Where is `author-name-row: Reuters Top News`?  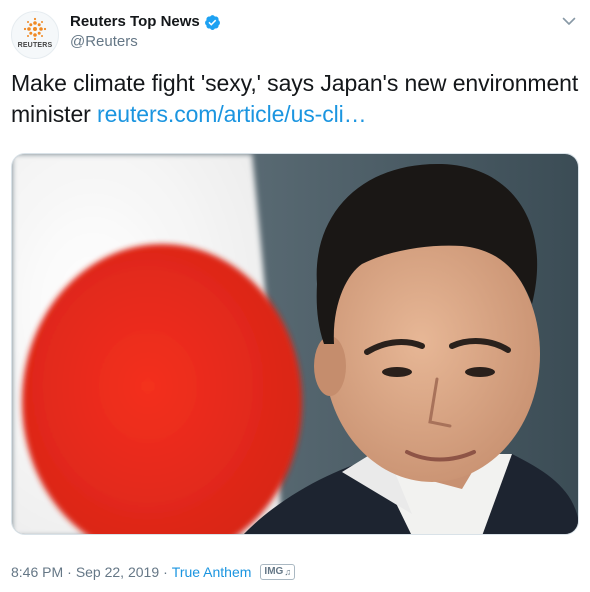
author-name-row: Reuters Top News is located at coordinates (145, 22).